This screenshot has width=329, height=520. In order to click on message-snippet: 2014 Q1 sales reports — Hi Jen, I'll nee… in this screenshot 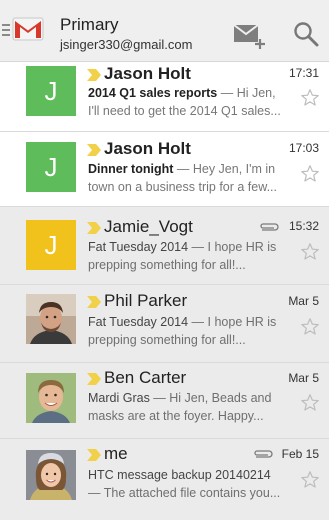, I will do `click(185, 102)`.